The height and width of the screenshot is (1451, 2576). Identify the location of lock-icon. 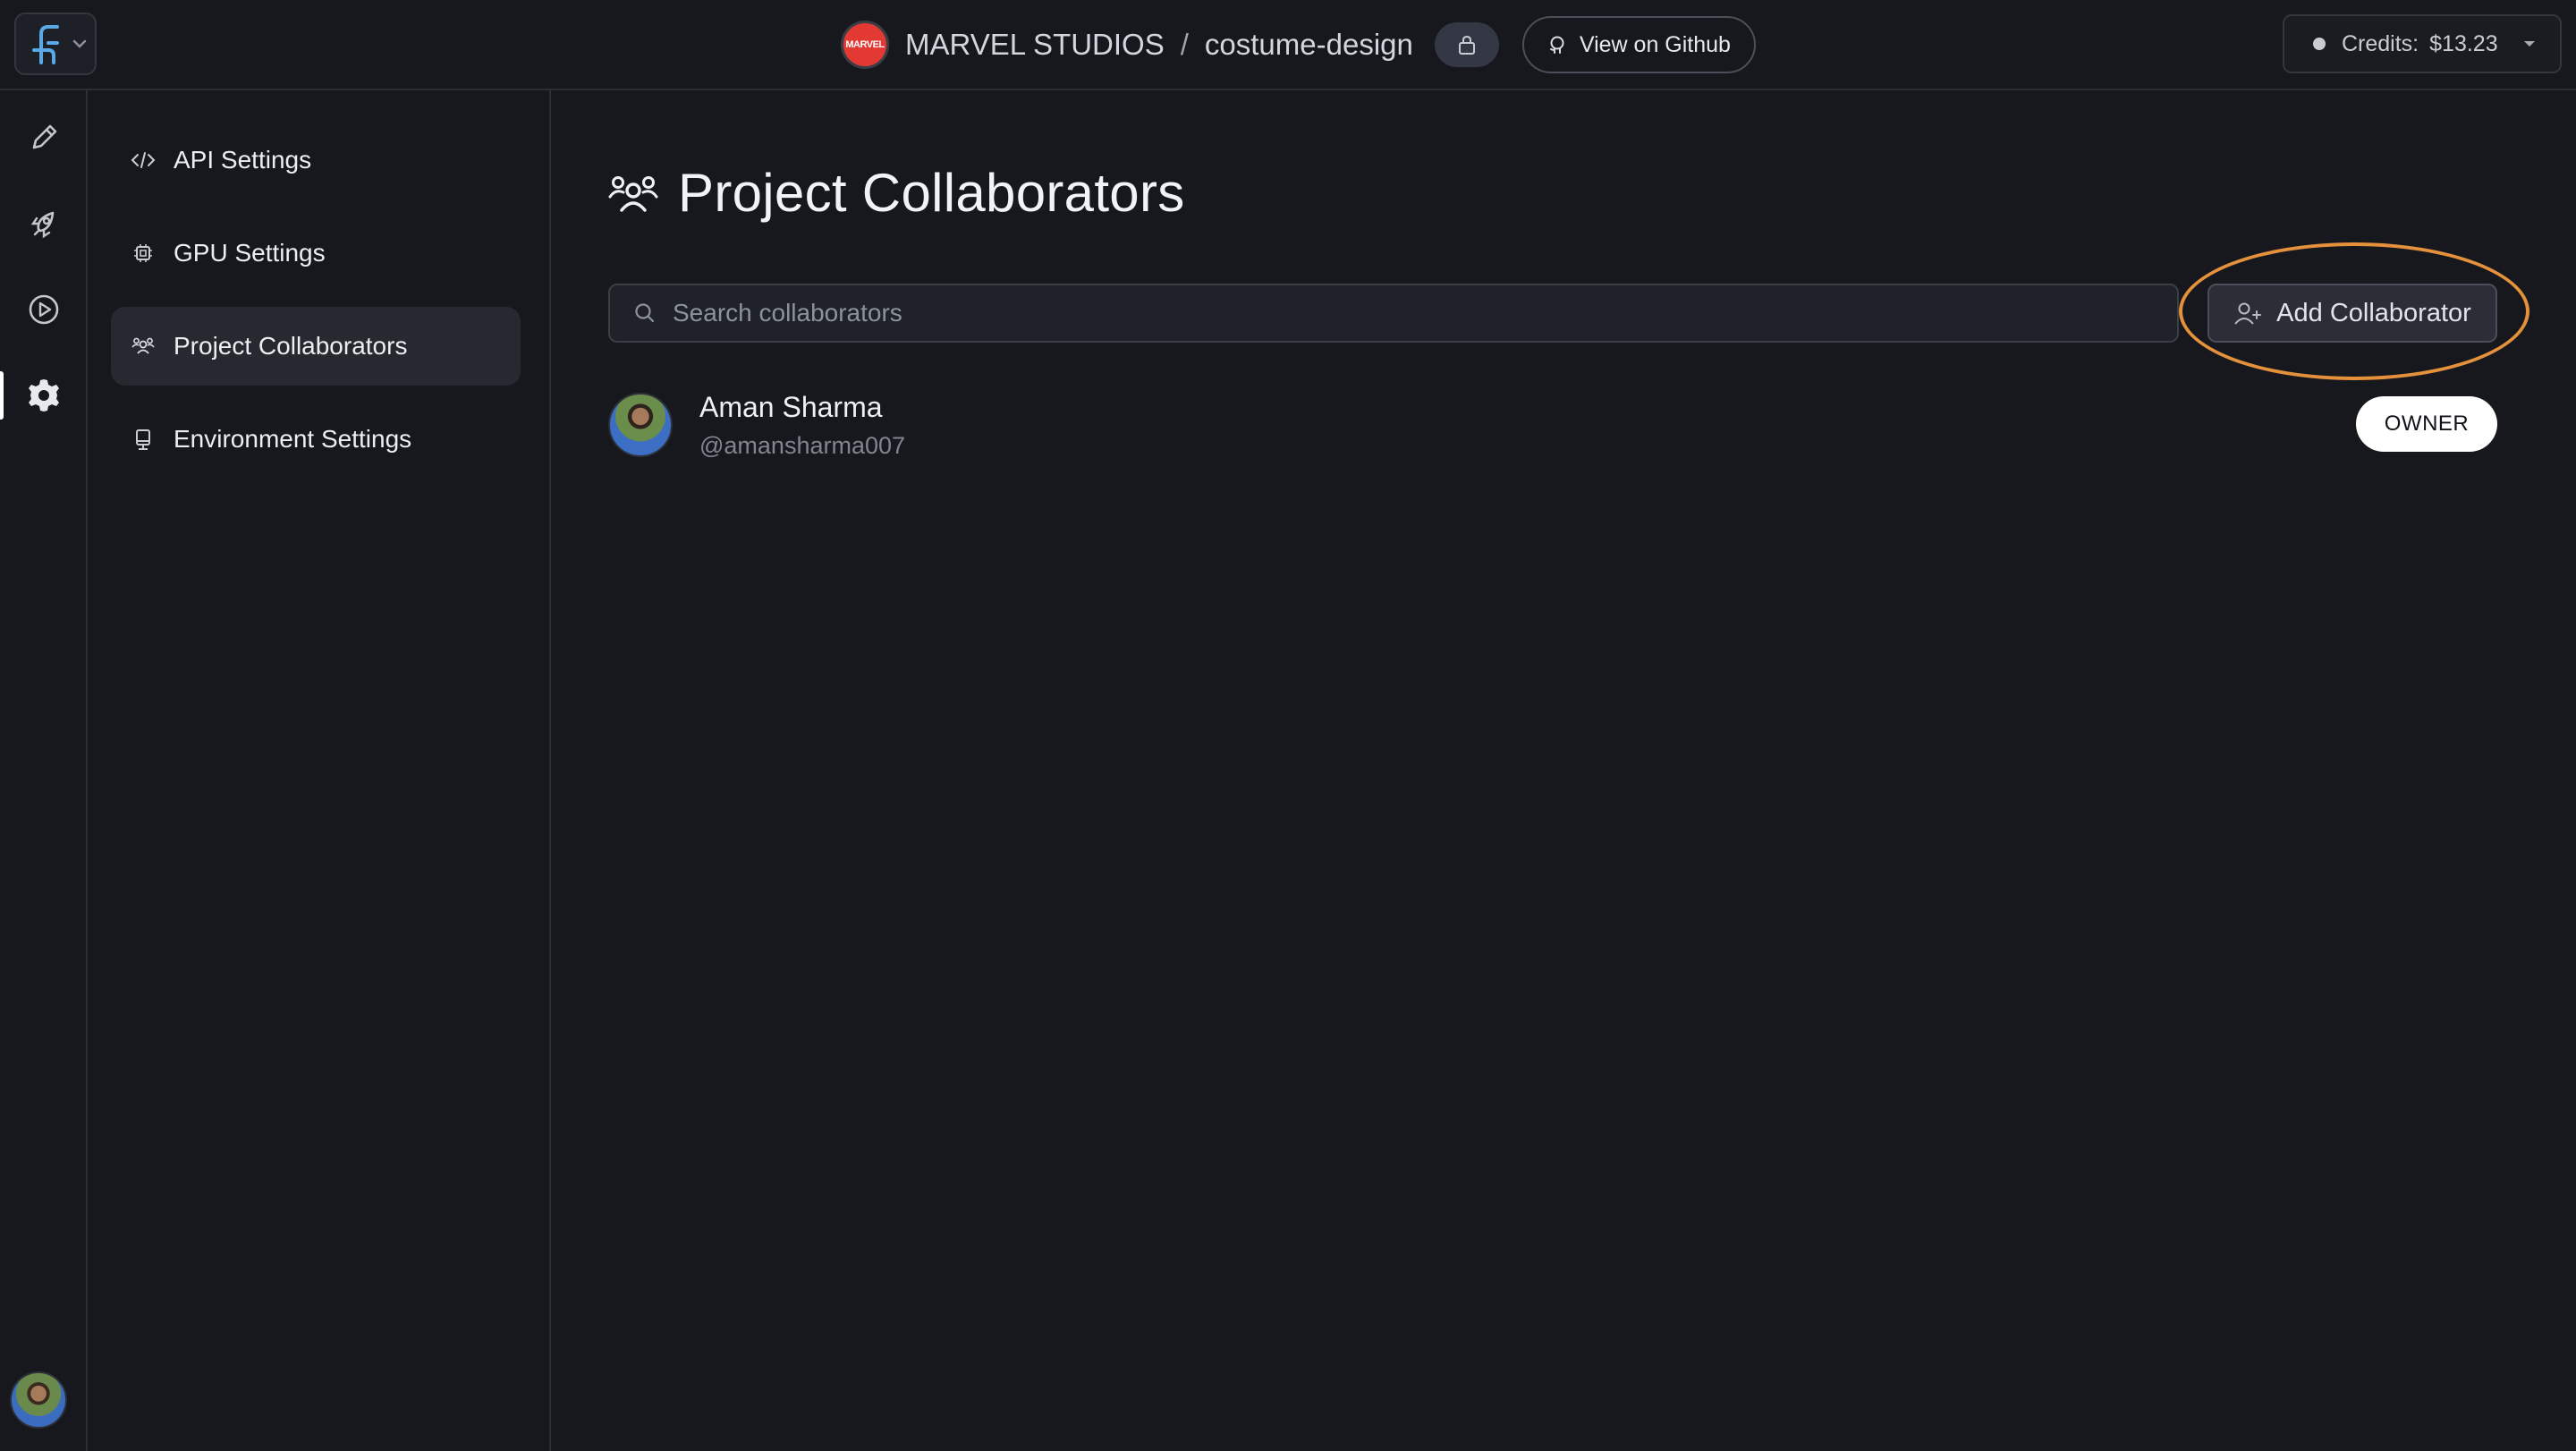
(1467, 44).